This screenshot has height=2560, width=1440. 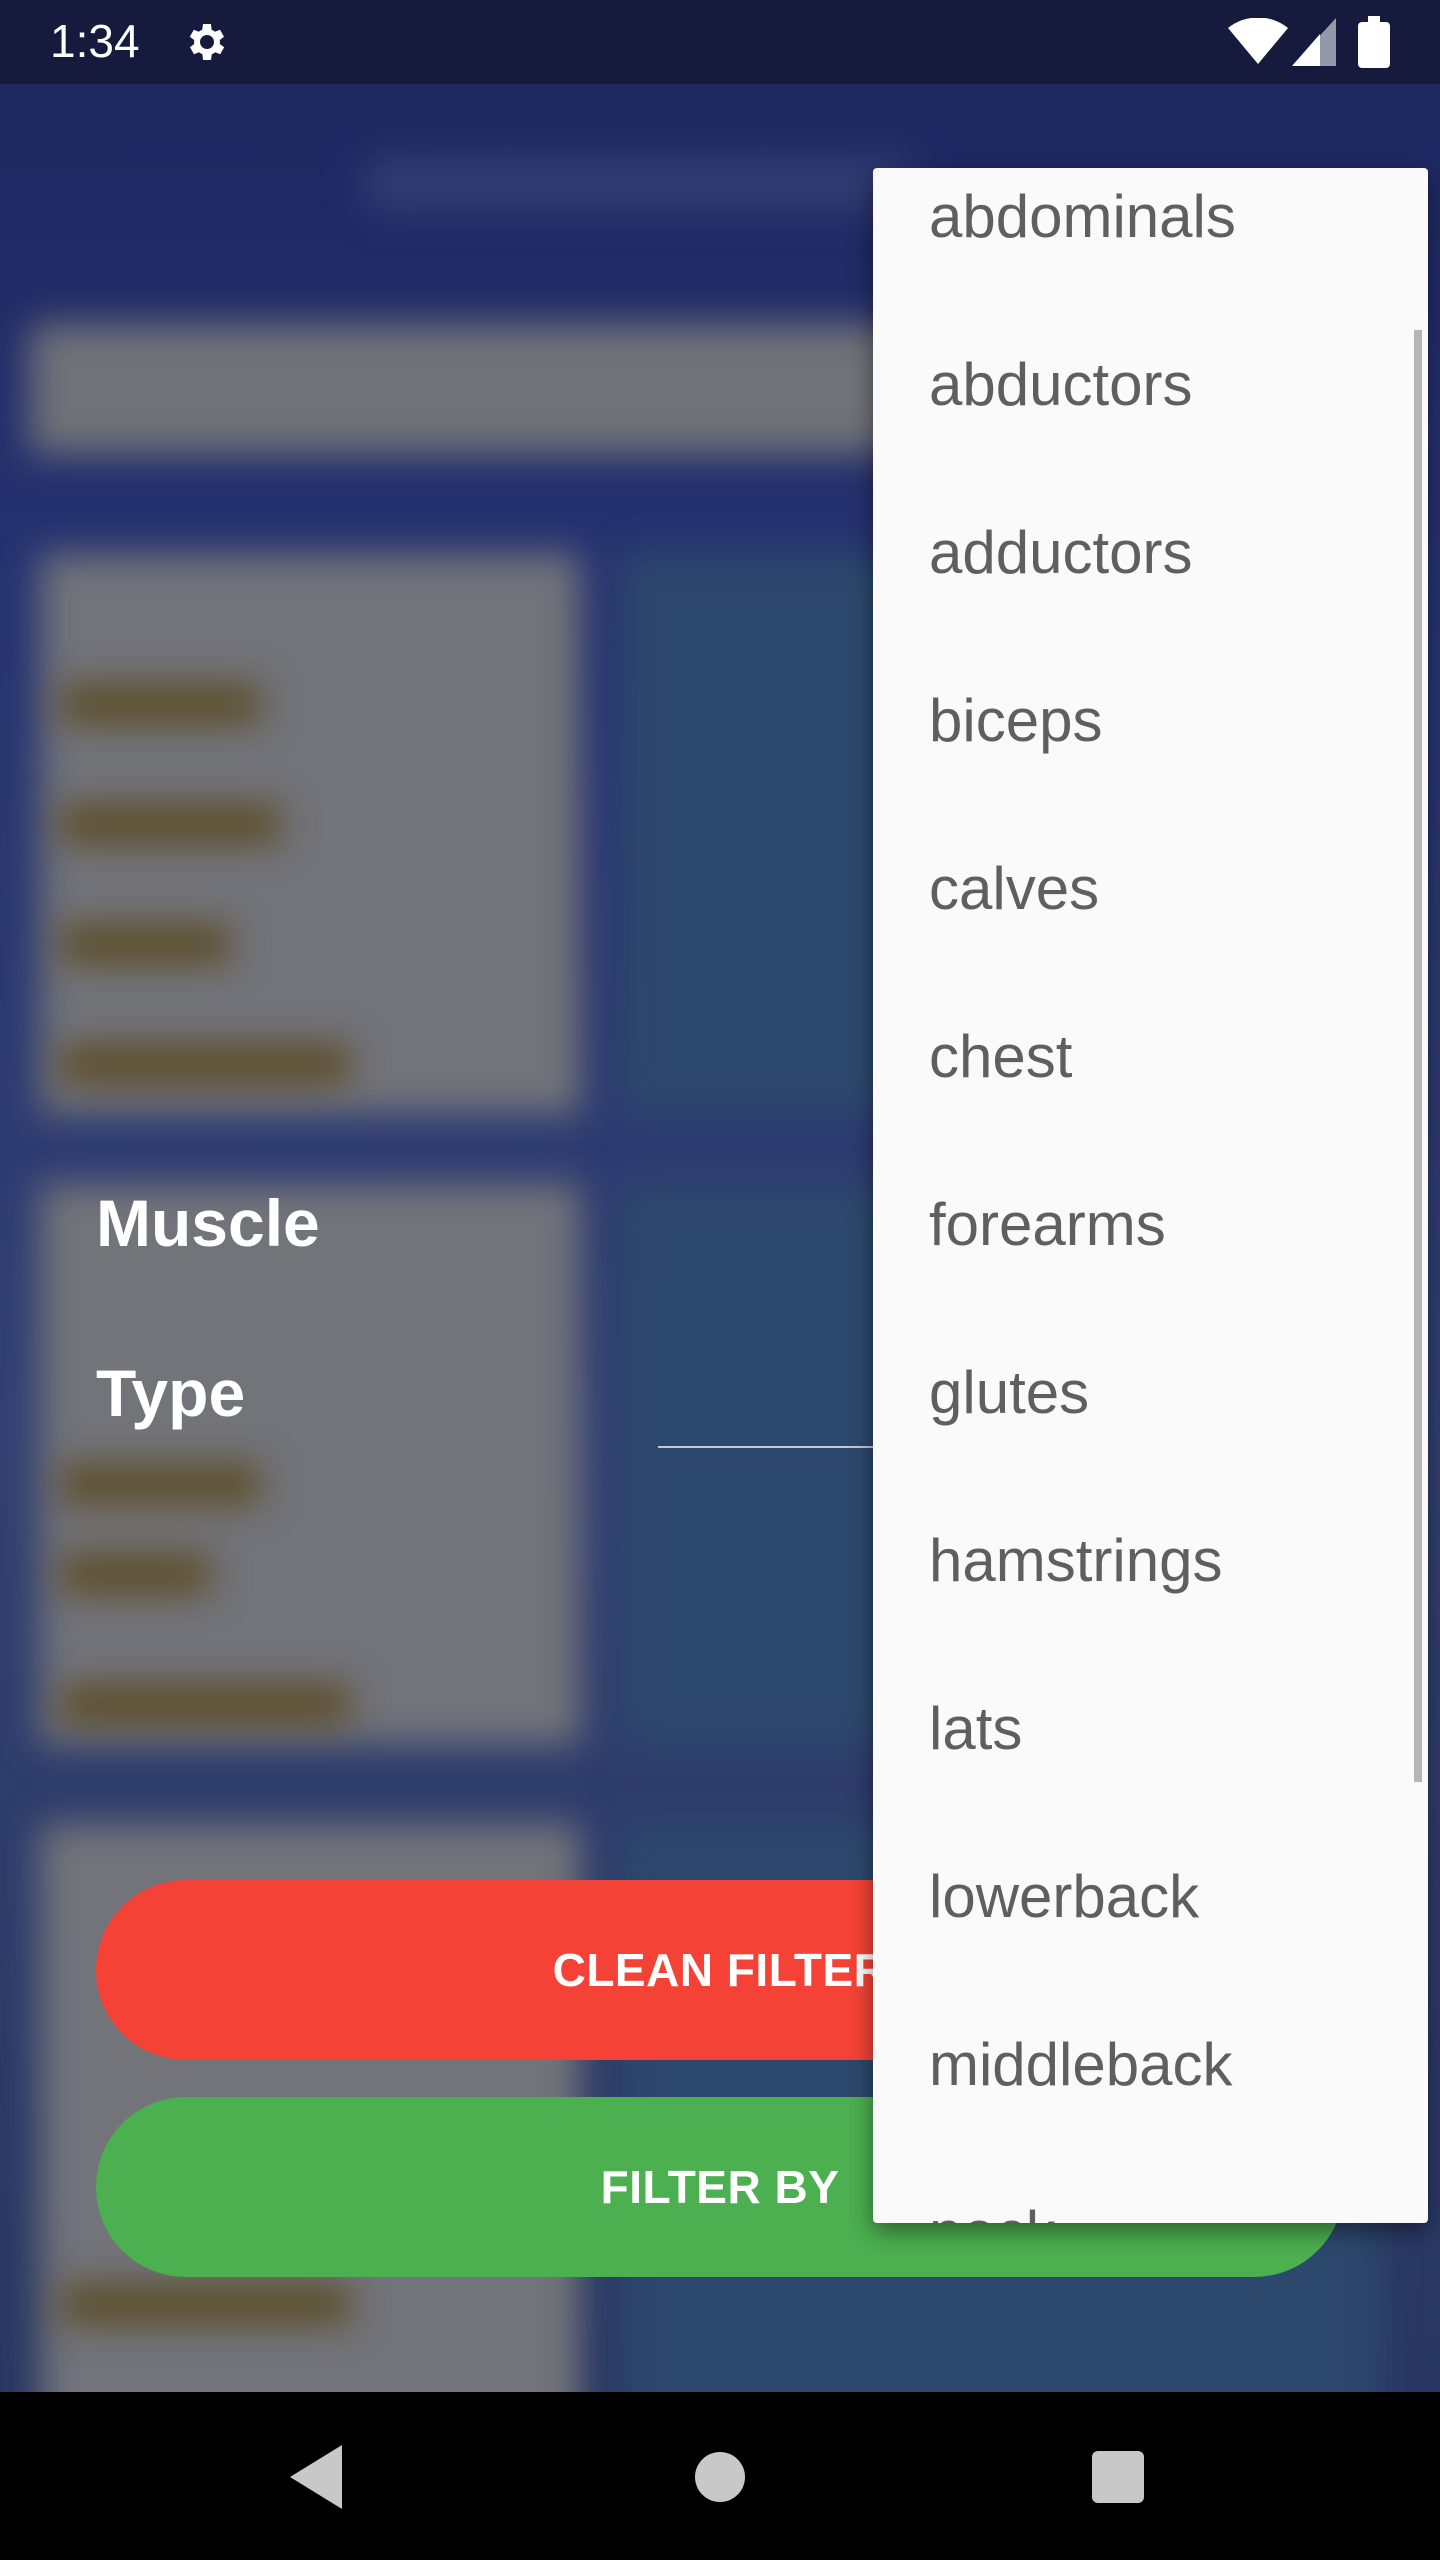 What do you see at coordinates (720, 42) in the screenshot?
I see `status-bar: 1:34` at bounding box center [720, 42].